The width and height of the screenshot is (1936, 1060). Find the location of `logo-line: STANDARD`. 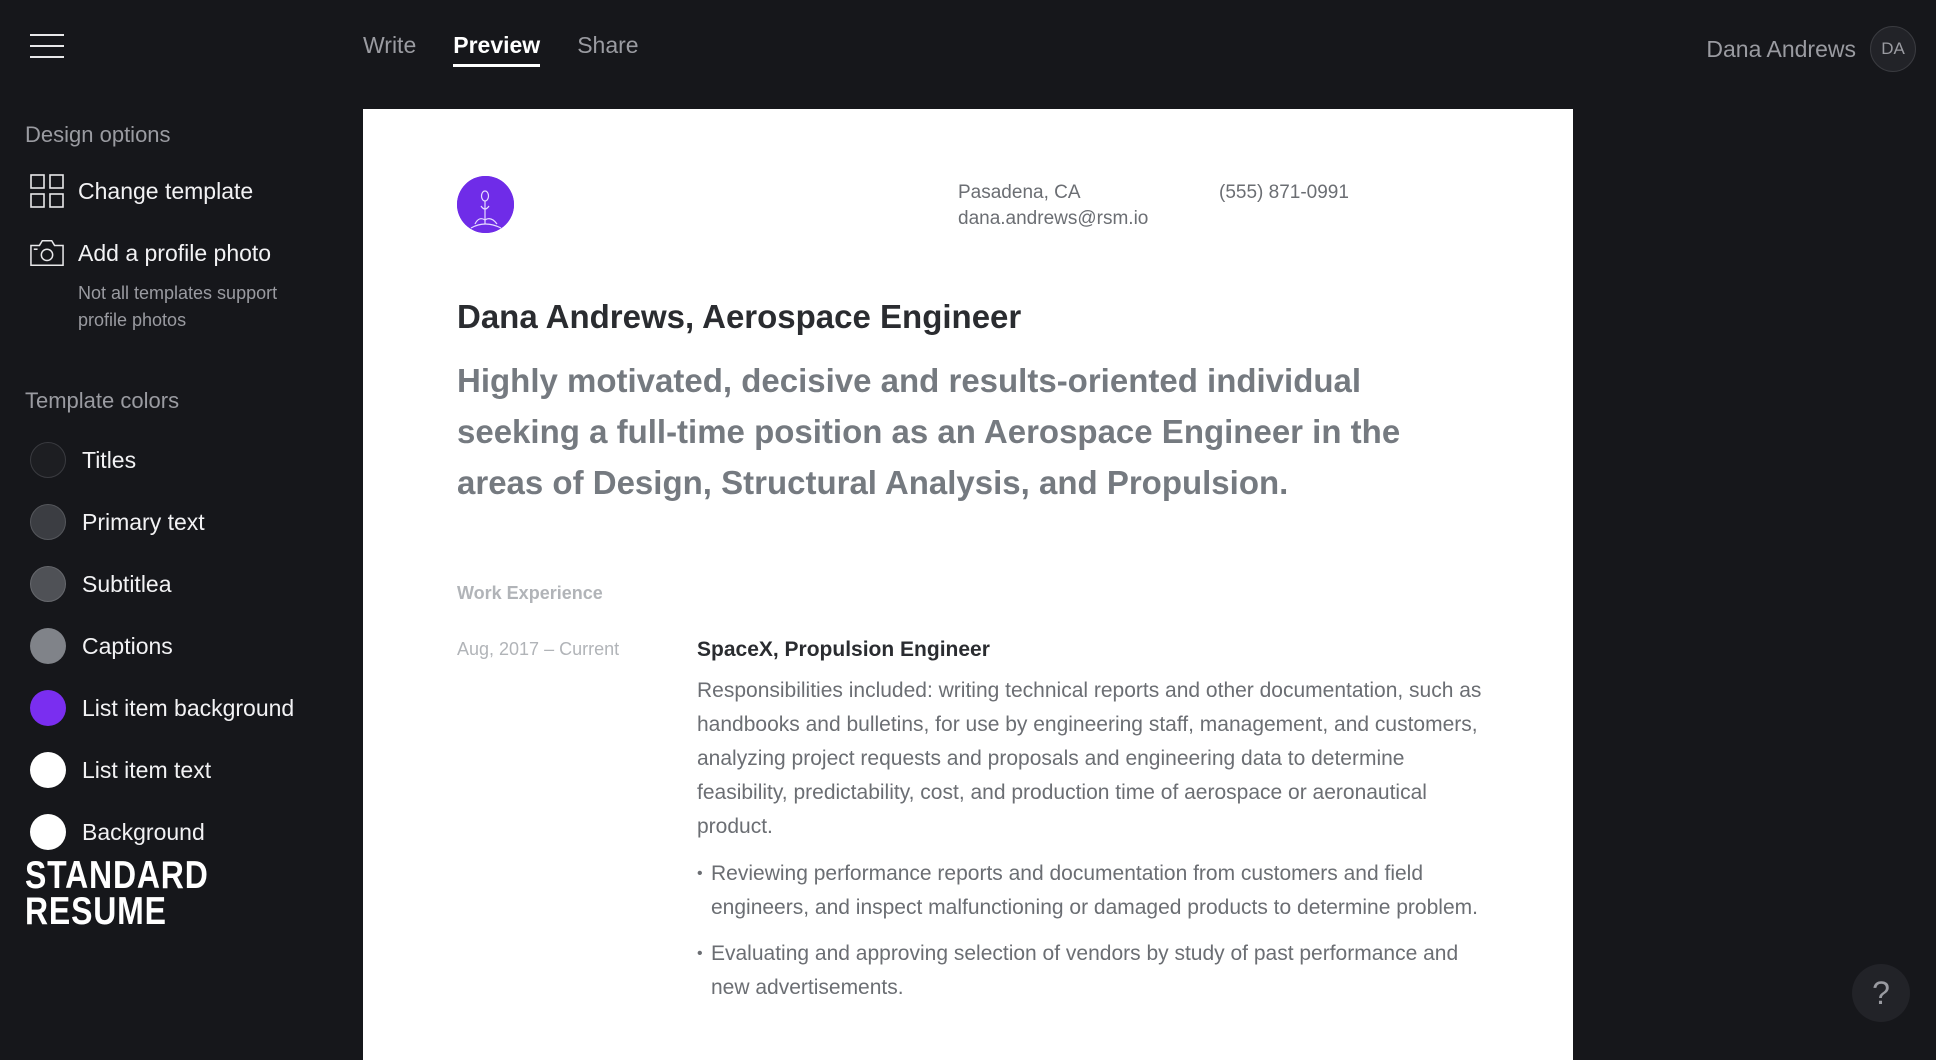

logo-line: STANDARD is located at coordinates (117, 875).